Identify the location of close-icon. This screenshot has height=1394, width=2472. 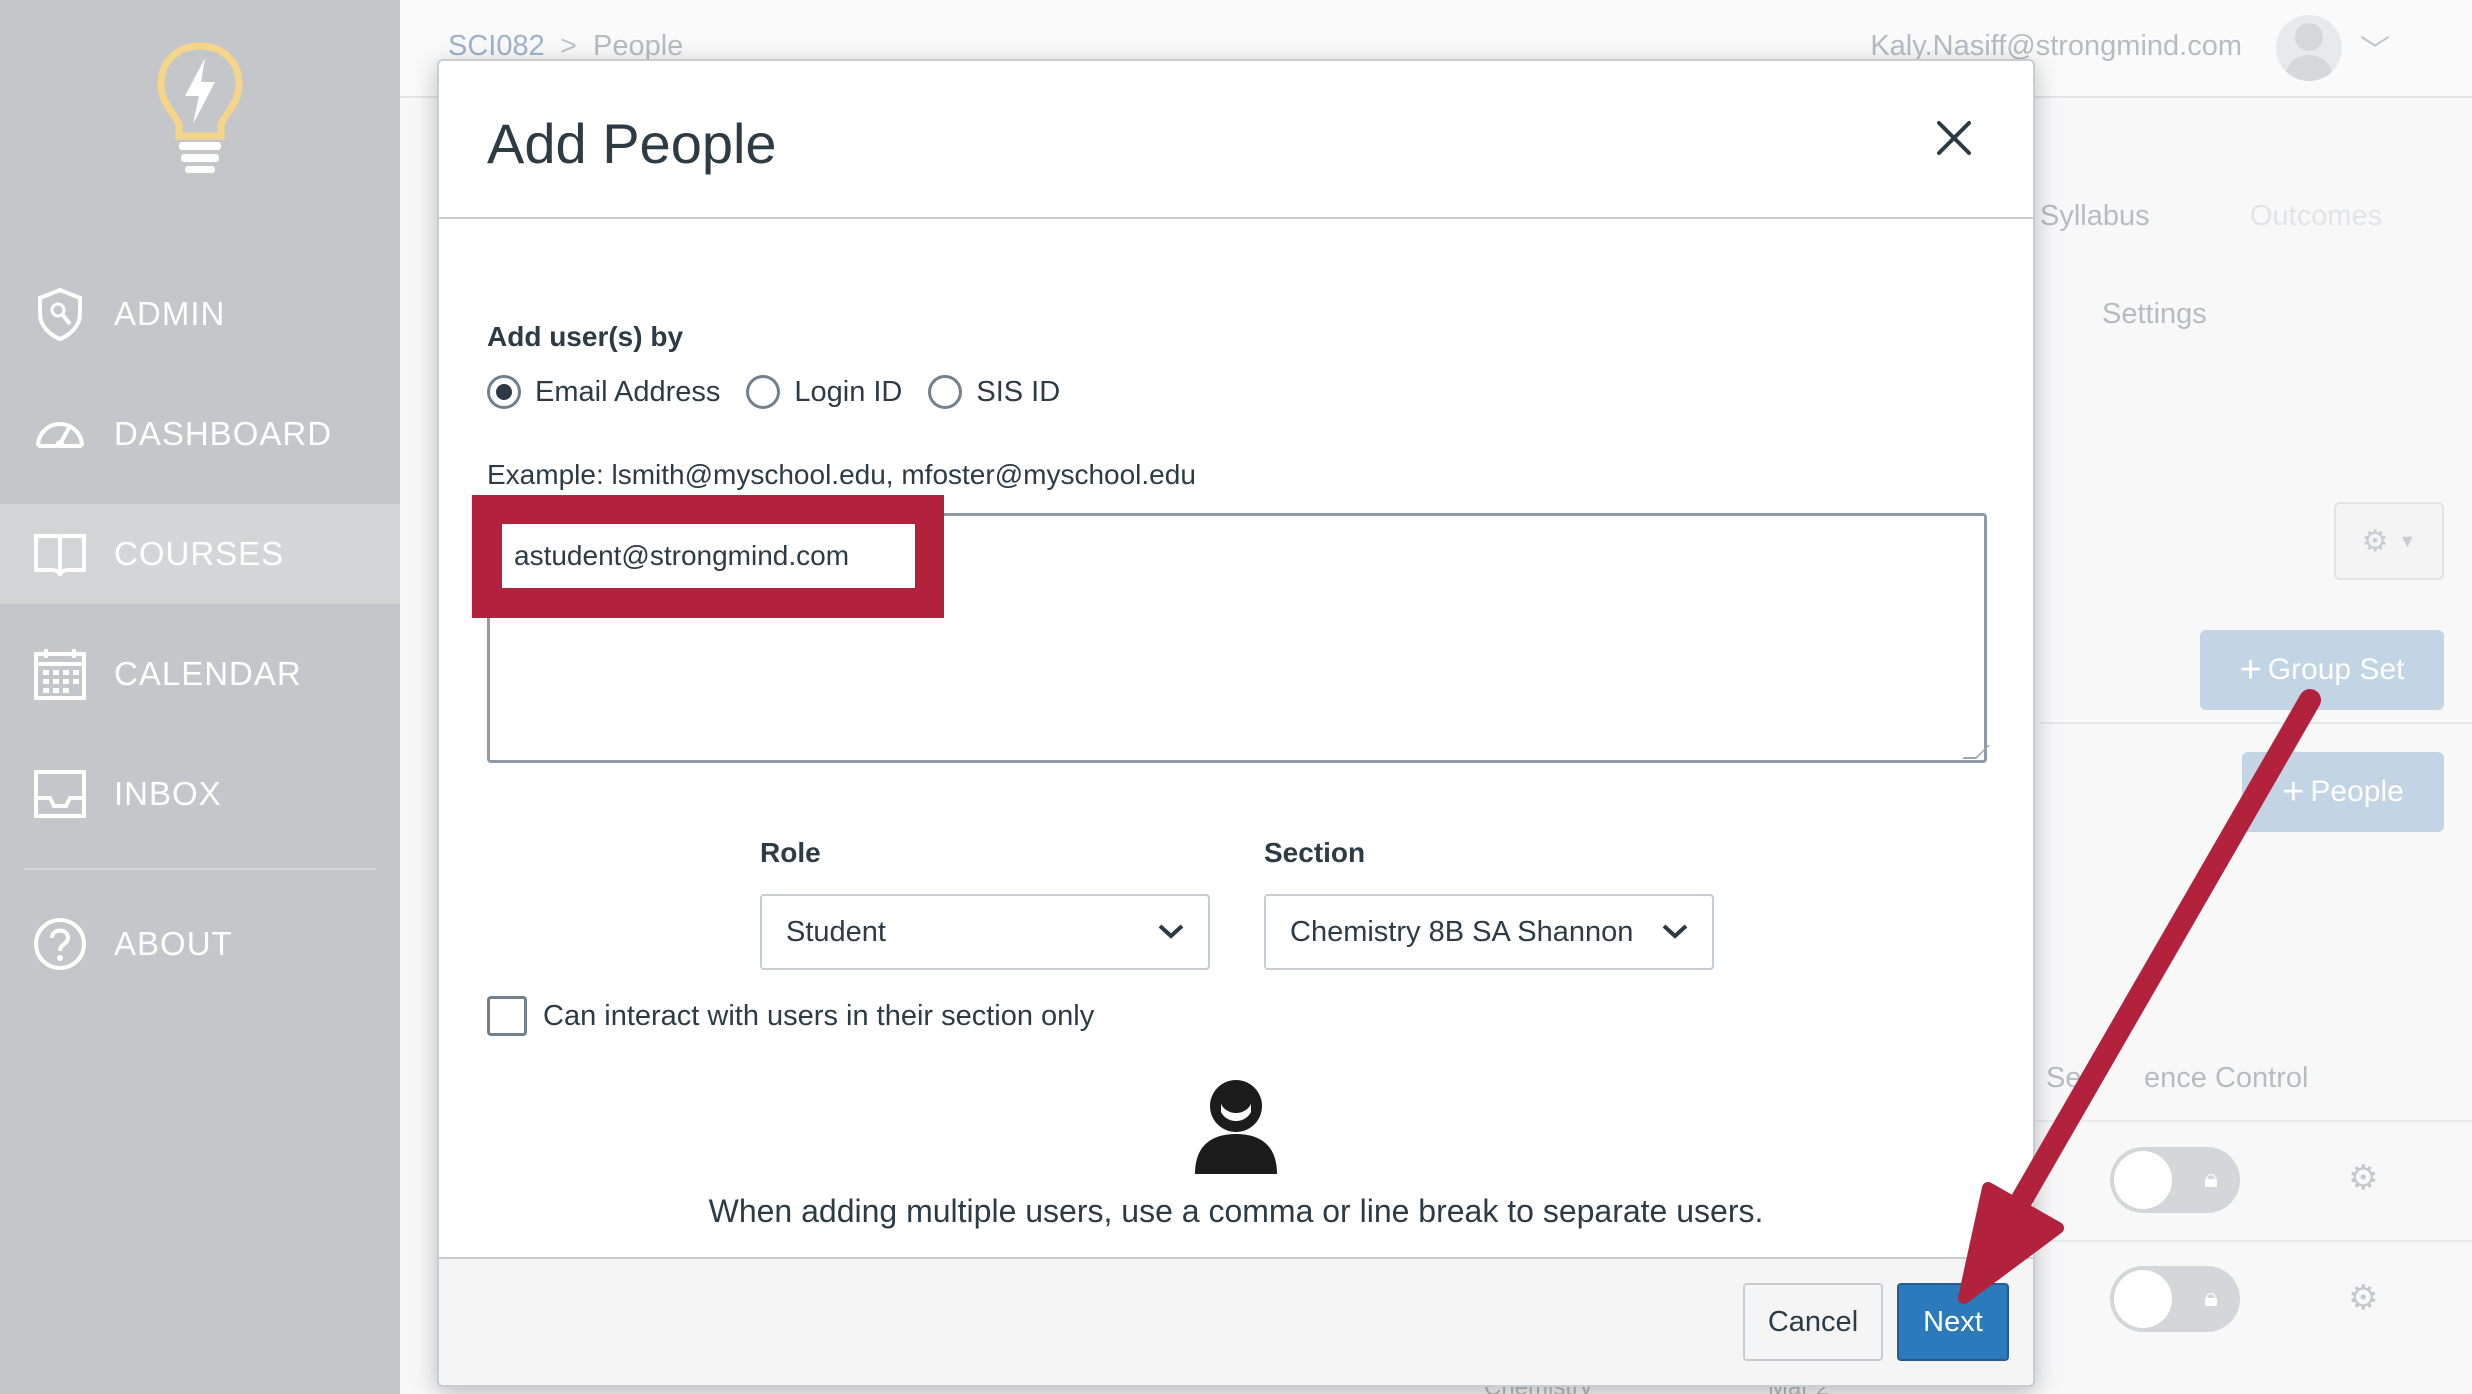
(1954, 138).